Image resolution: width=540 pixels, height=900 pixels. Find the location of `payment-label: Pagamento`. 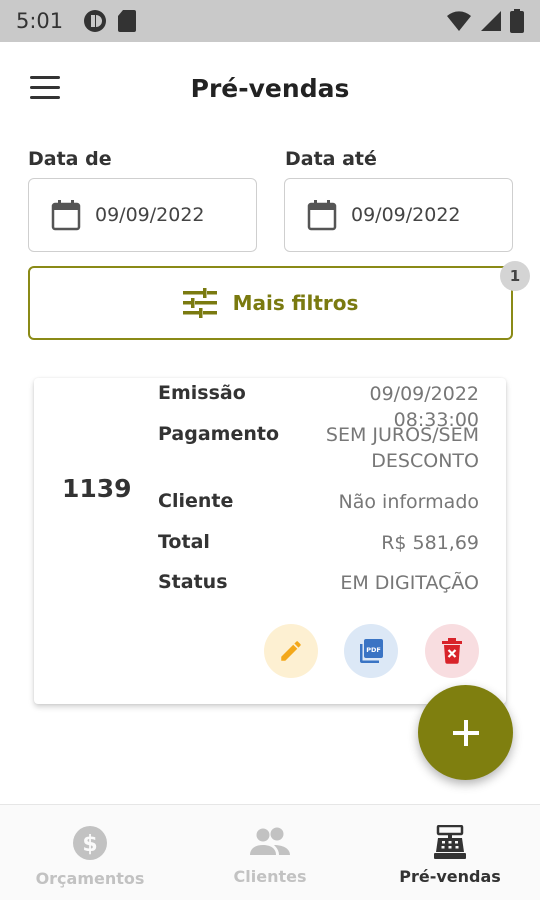

payment-label: Pagamento is located at coordinates (219, 434).